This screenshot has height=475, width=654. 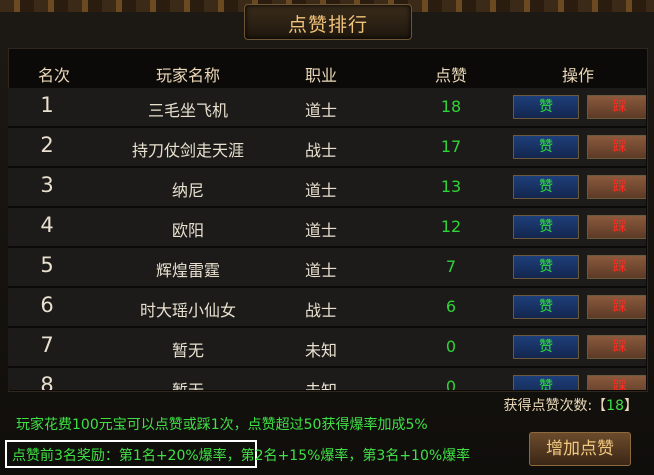 I want to click on reward-info: 点赞前3名奖励：第1名+20%爆率，第2名+15%爆率，第3名+10%爆率, so click(x=241, y=456).